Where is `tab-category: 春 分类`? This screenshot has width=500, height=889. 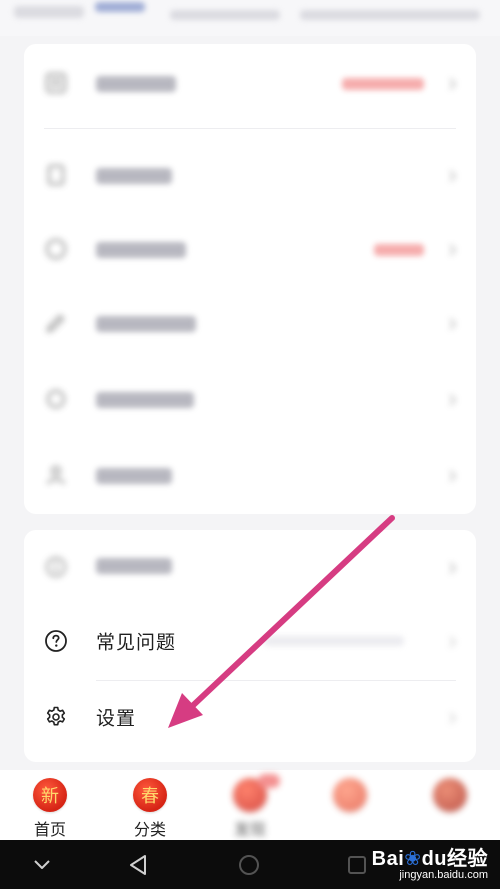
tab-category: 春 分类 is located at coordinates (150, 808).